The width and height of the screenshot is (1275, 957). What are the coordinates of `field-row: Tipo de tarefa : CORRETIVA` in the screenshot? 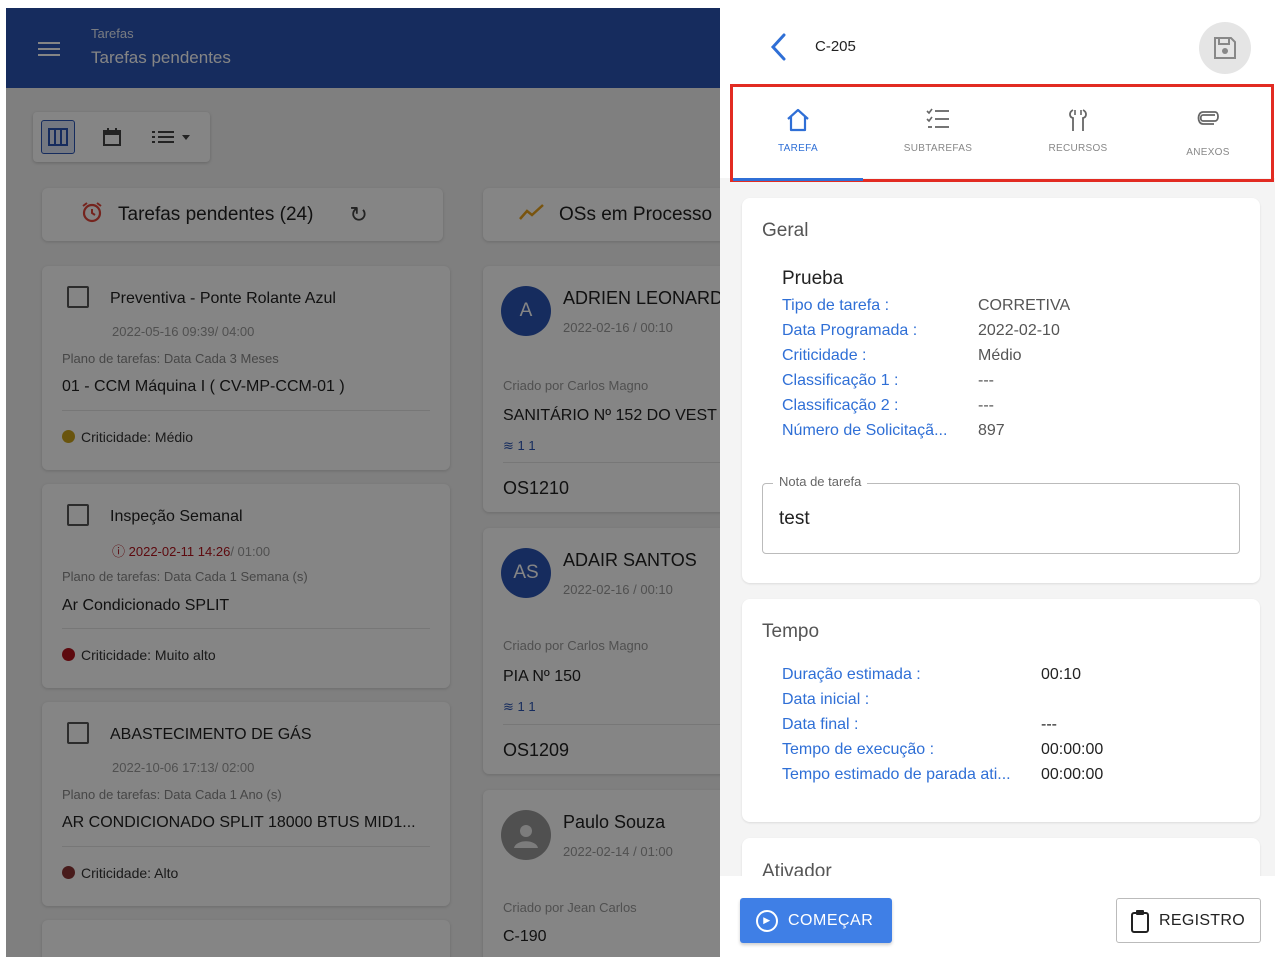 It's located at (926, 305).